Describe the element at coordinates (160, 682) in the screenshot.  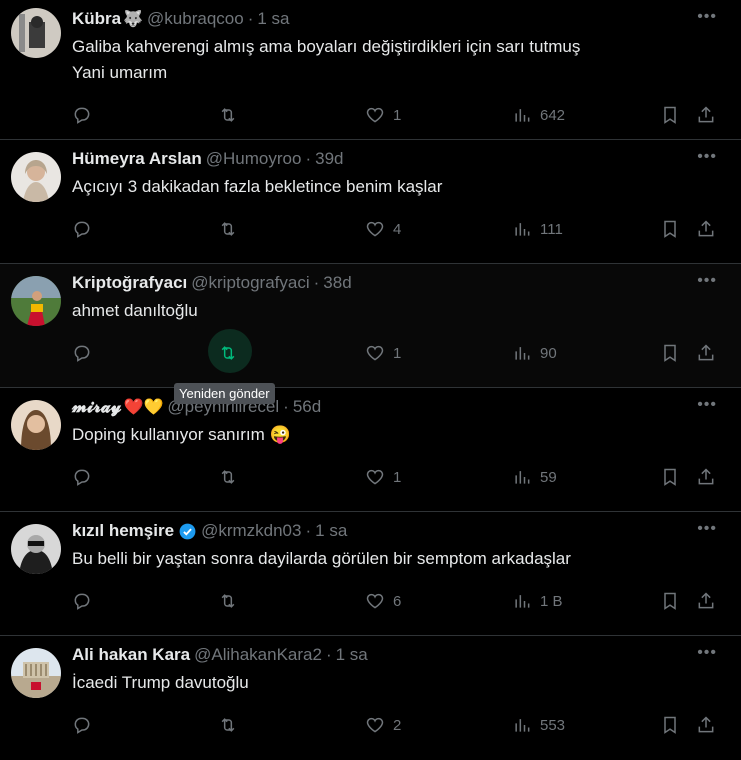
I see `tweet-text-line: İcaedi Trump davutoğlu` at that location.